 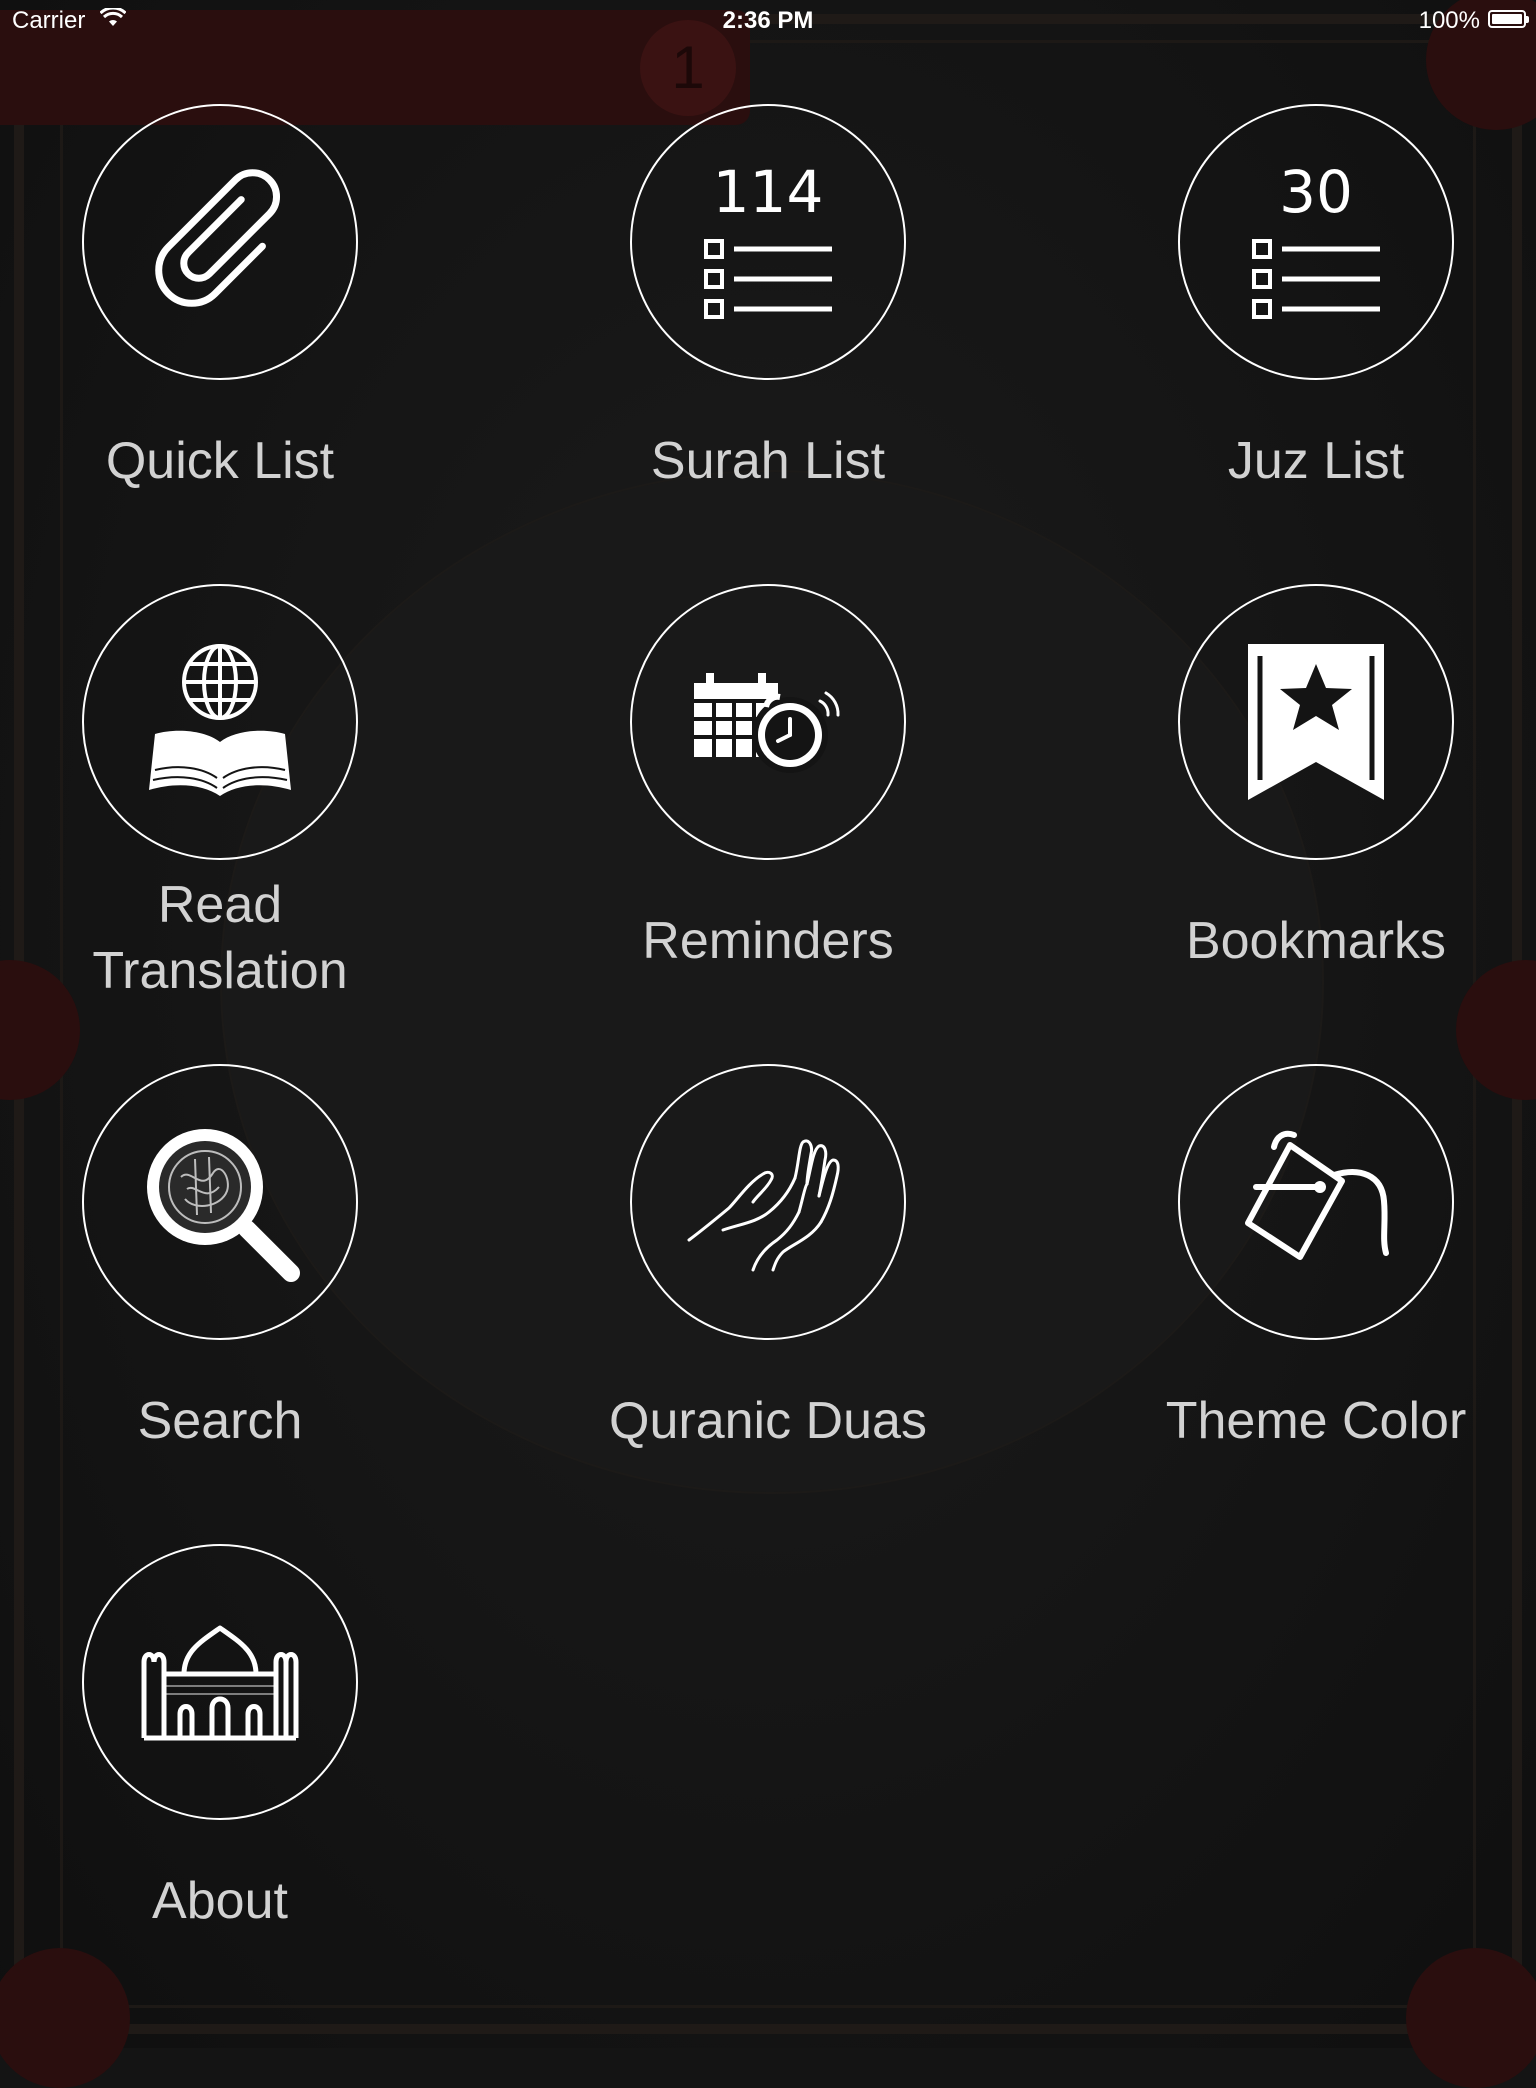 I want to click on quick-list-circle, so click(x=220, y=242).